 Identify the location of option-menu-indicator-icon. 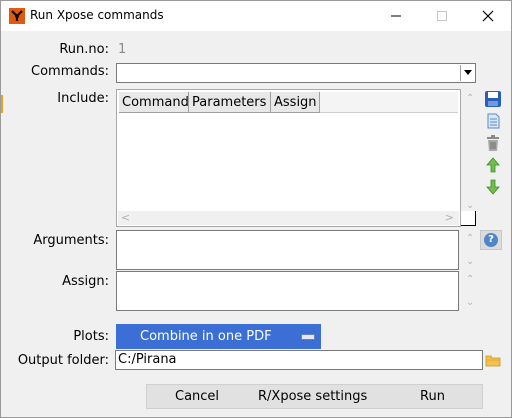
(308, 337).